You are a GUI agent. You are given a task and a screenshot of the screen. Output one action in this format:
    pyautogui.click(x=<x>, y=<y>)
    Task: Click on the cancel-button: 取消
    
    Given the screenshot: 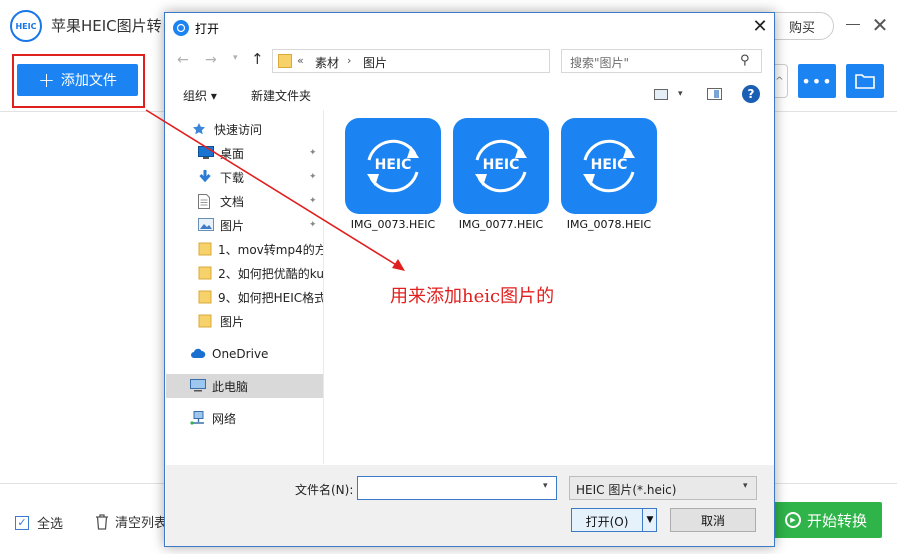 What is the action you would take?
    pyautogui.click(x=713, y=520)
    